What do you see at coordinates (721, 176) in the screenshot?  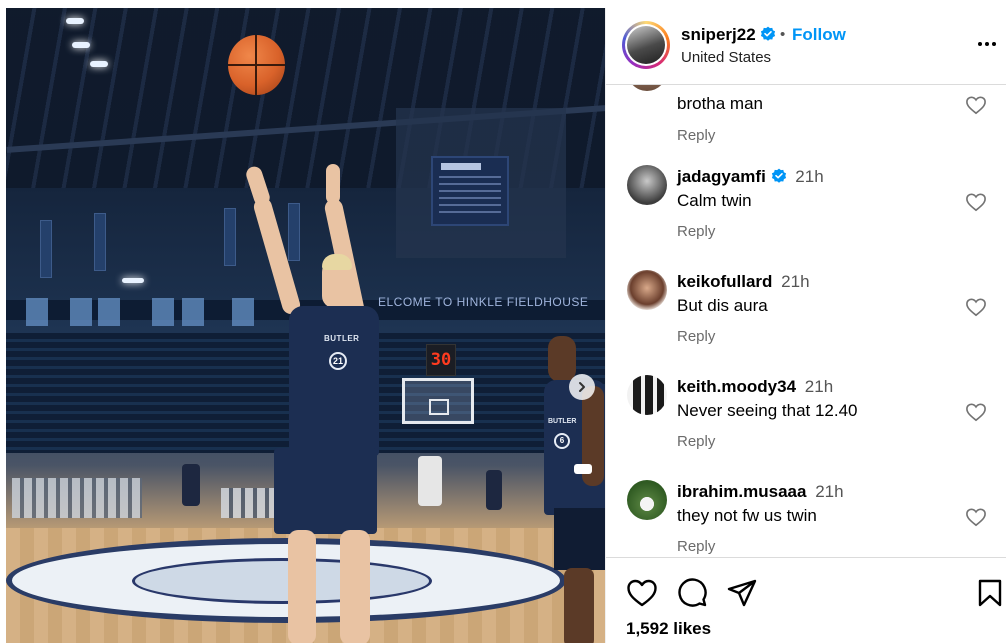 I see `comment-username-text: jadagyamfi` at bounding box center [721, 176].